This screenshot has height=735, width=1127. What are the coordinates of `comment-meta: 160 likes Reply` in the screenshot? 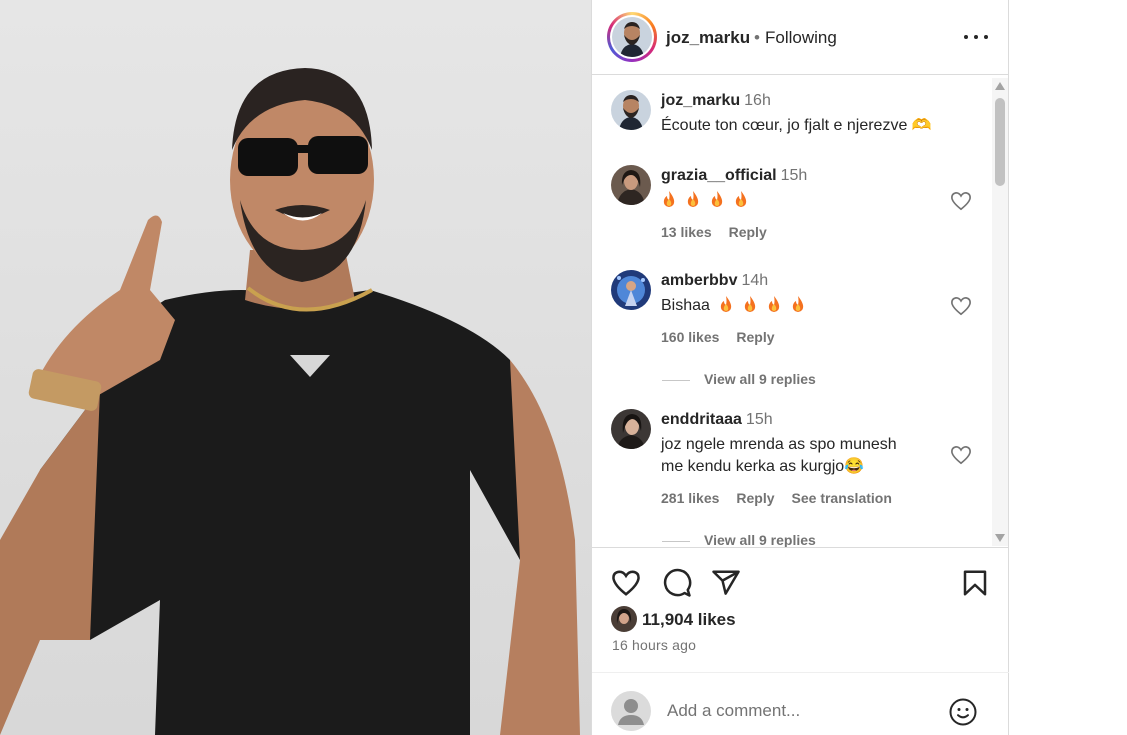 It's located at (726, 337).